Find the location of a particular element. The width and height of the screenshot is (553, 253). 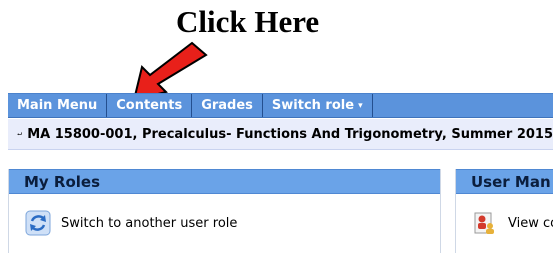

nav-contents: Contents is located at coordinates (150, 105).